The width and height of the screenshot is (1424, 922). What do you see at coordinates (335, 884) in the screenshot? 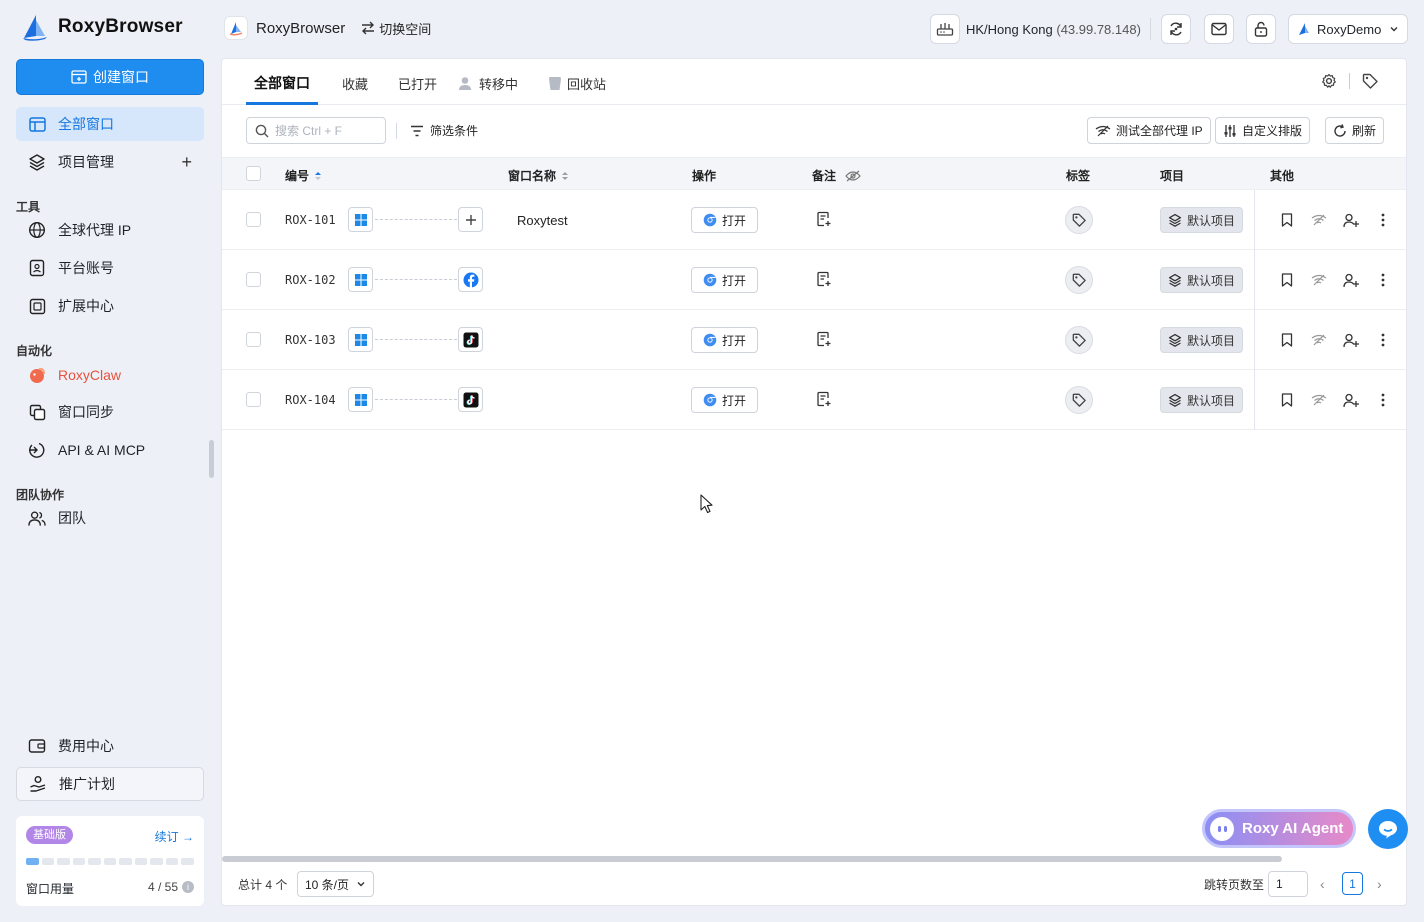
I see `page-size-select: 10 条/页` at bounding box center [335, 884].